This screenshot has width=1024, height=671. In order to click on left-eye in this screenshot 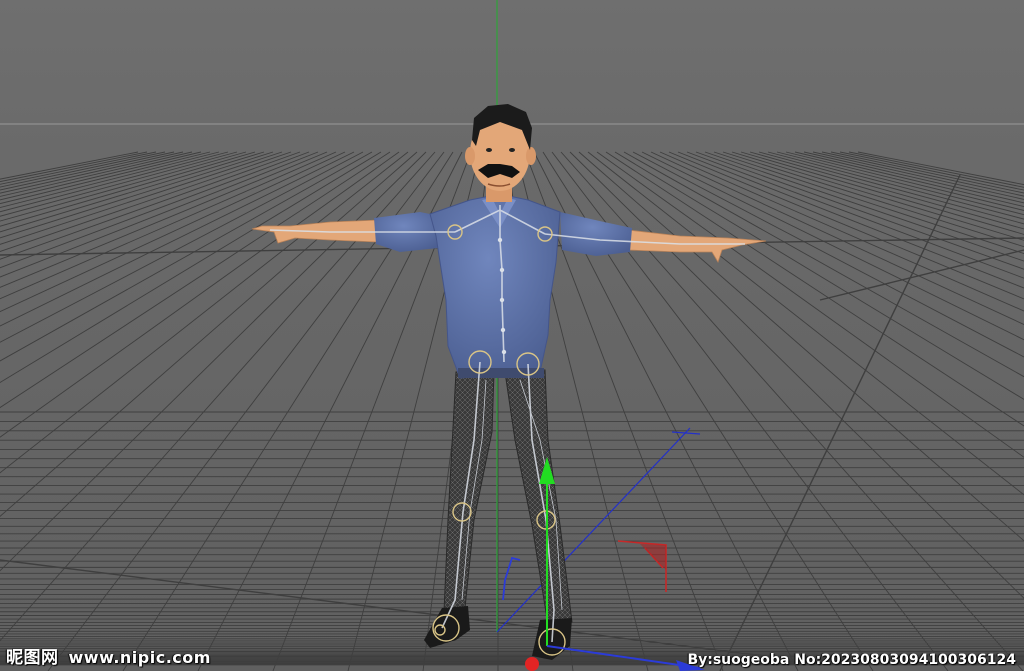, I will do `click(489, 150)`.